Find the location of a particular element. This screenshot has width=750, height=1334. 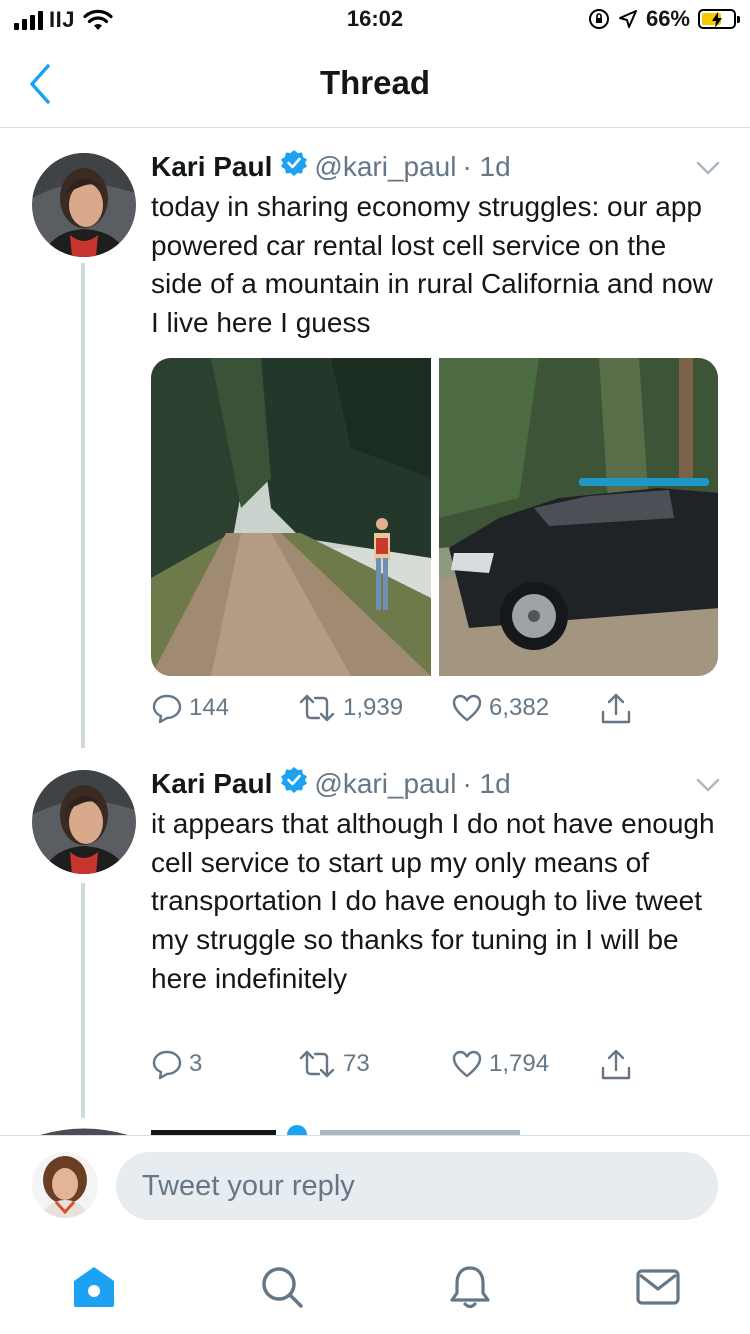

battery-icon is located at coordinates (719, 19).